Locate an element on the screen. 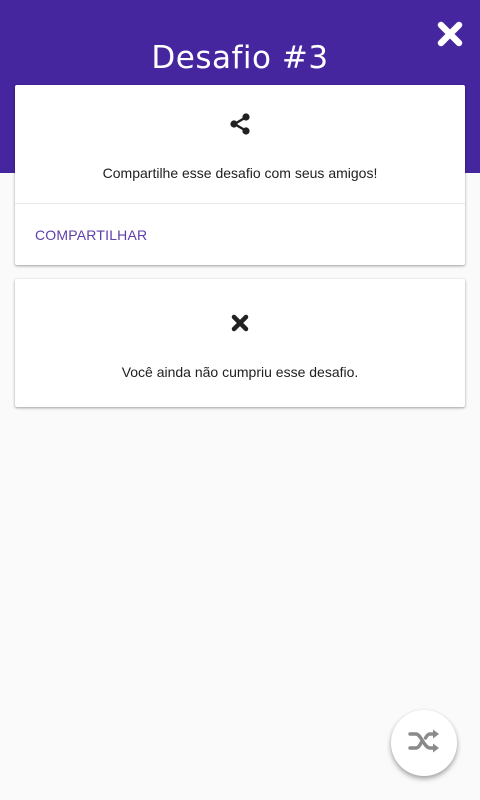 The width and height of the screenshot is (480, 800). status-card-text: Você ainda não cumpriu esse desafio. is located at coordinates (240, 372).